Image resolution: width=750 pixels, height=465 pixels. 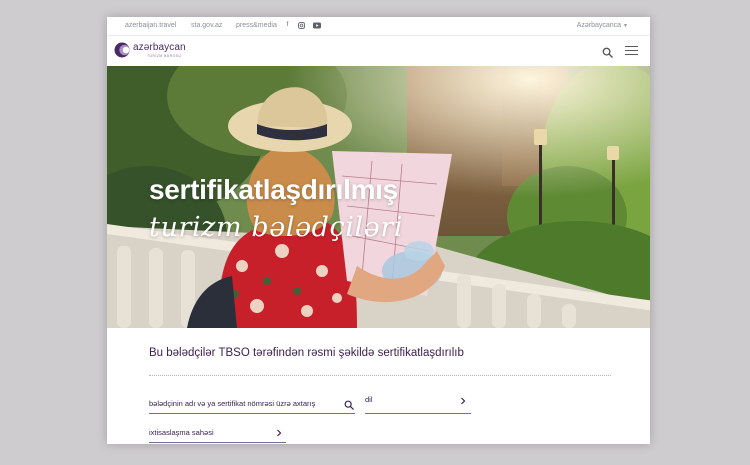 What do you see at coordinates (599, 25) in the screenshot?
I see `language-label: Azərbaycanca` at bounding box center [599, 25].